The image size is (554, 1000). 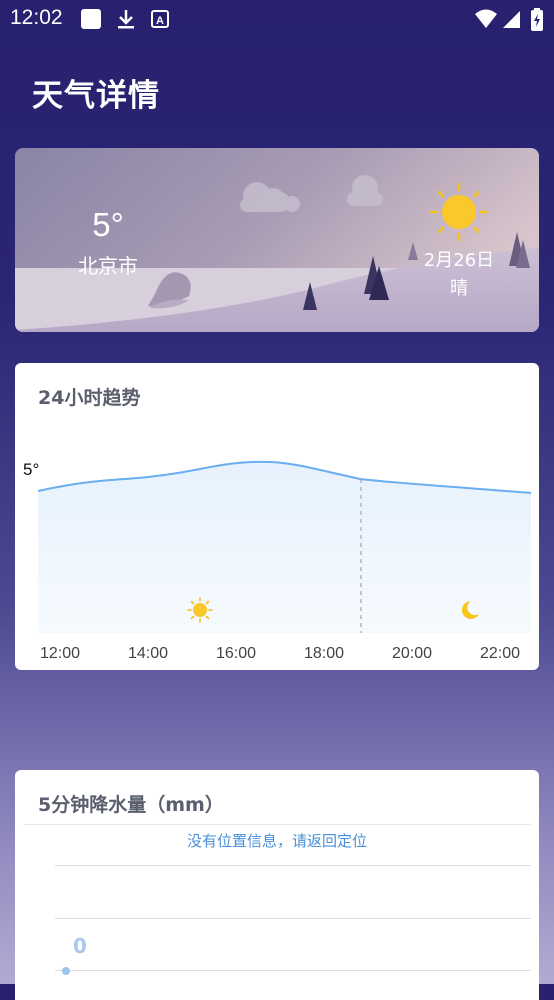 What do you see at coordinates (126, 21) in the screenshot?
I see `download-icon` at bounding box center [126, 21].